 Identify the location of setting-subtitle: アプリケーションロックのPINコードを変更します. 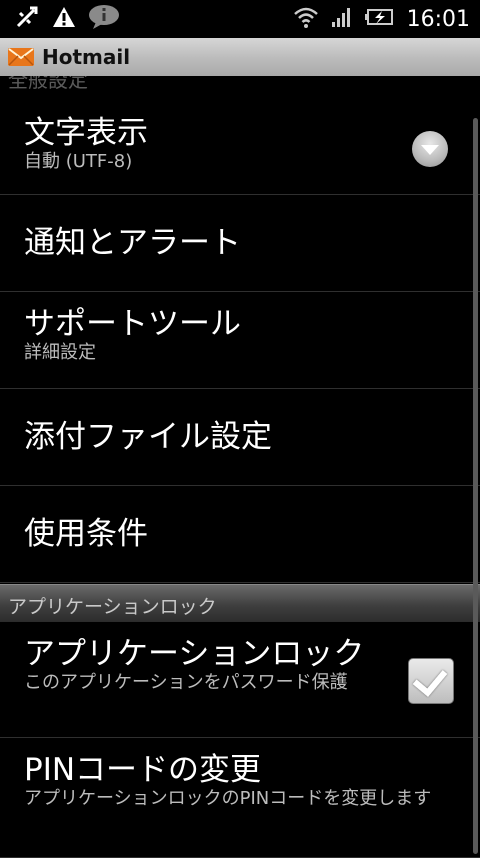
(228, 798).